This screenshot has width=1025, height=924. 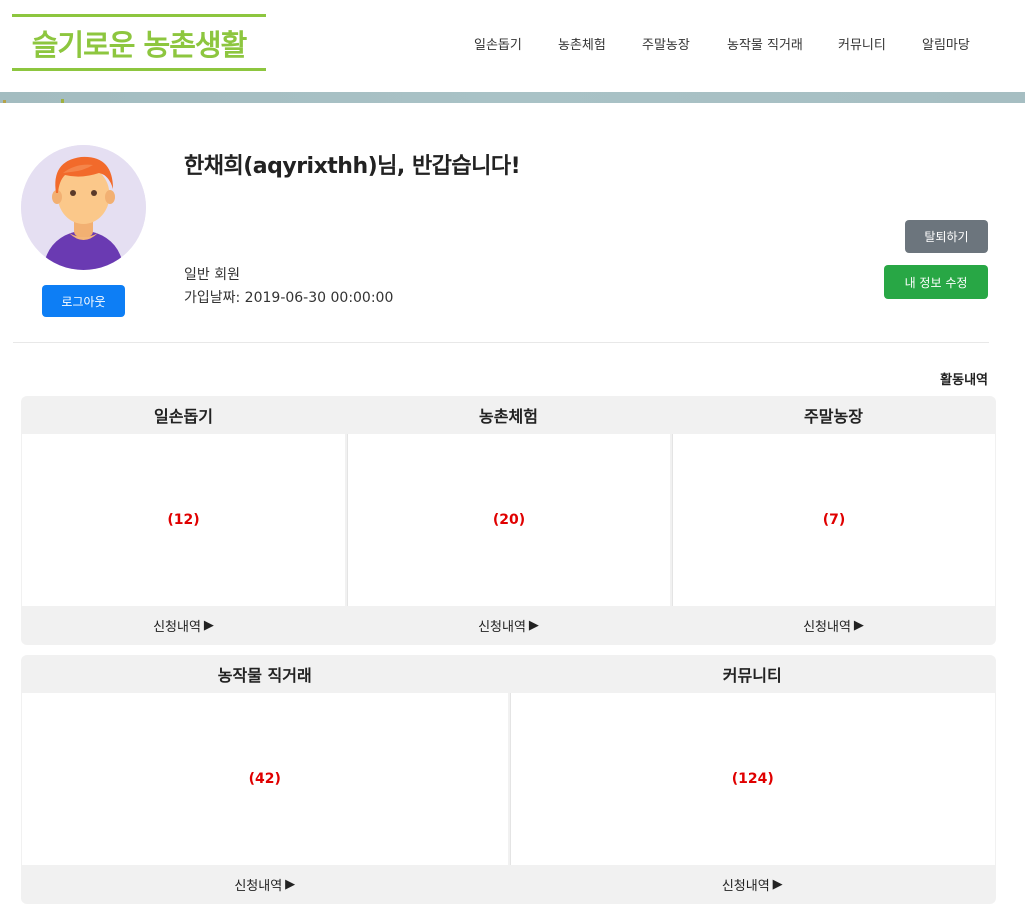 What do you see at coordinates (946, 43) in the screenshot?
I see `nav-item-notice: 알림마당` at bounding box center [946, 43].